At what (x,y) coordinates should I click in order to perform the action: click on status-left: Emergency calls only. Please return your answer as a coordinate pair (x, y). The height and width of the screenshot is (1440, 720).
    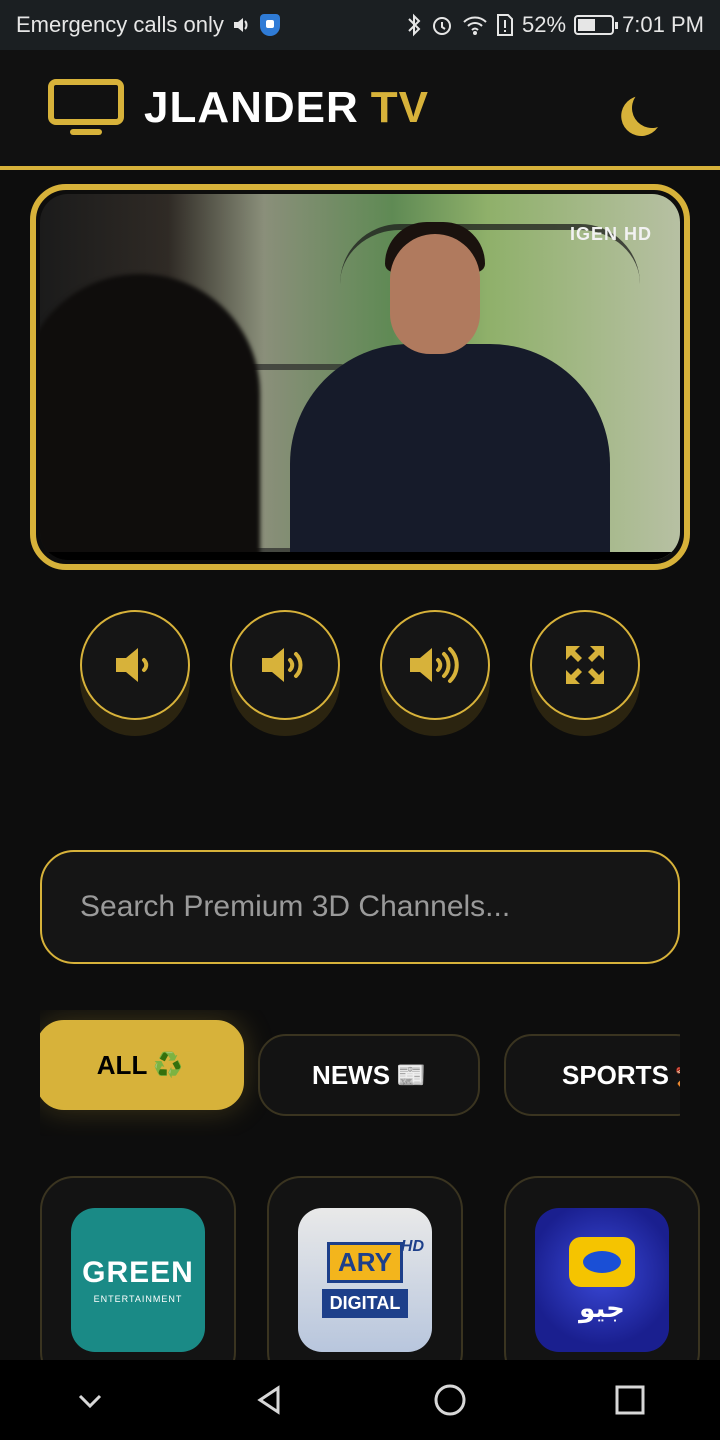
    Looking at the image, I should click on (148, 25).